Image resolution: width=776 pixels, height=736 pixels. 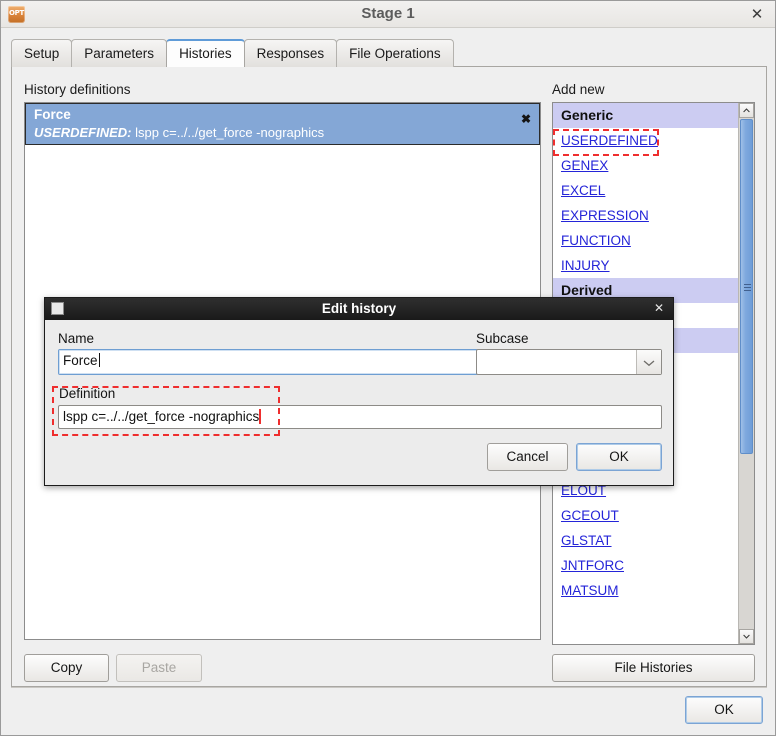 What do you see at coordinates (527, 457) in the screenshot?
I see `dialog-cancel-button: Cancel` at bounding box center [527, 457].